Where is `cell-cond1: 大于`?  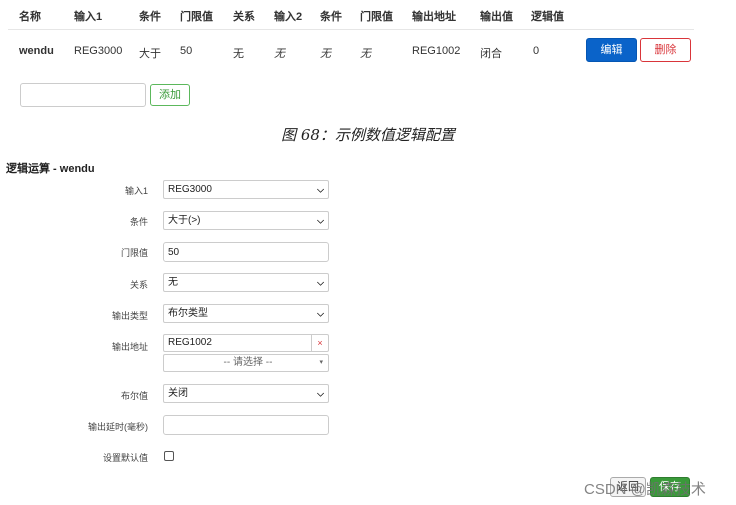
cell-cond1: 大于 is located at coordinates (150, 54).